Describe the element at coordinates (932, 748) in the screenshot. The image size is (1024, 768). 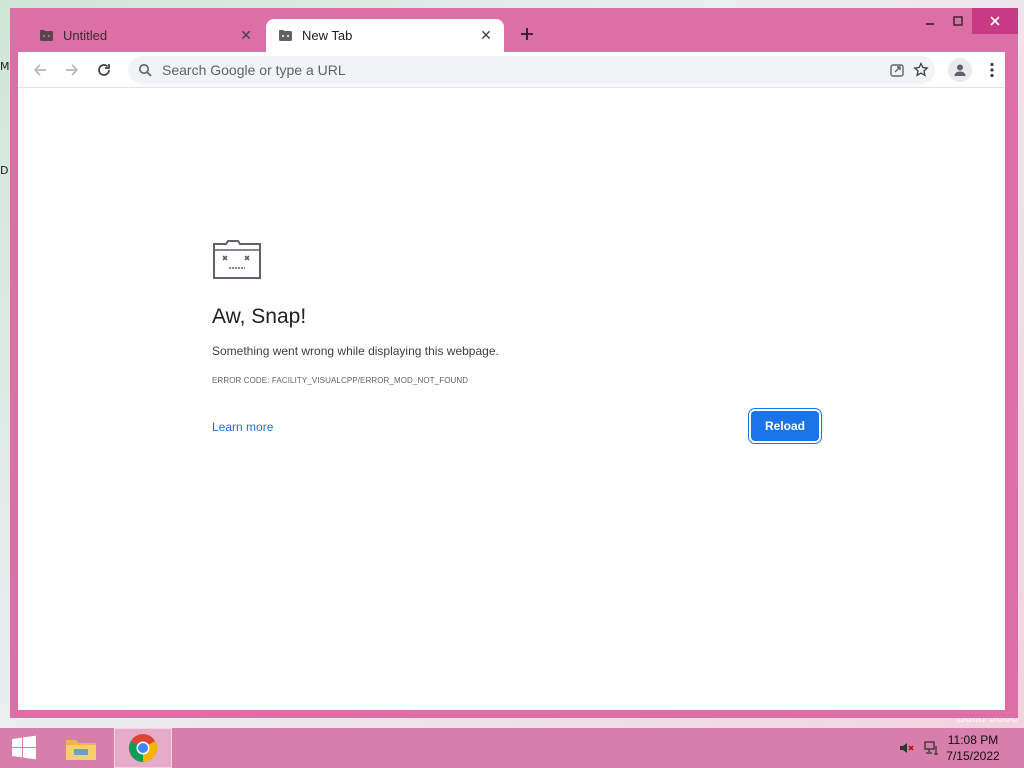
I see `network-icon` at that location.